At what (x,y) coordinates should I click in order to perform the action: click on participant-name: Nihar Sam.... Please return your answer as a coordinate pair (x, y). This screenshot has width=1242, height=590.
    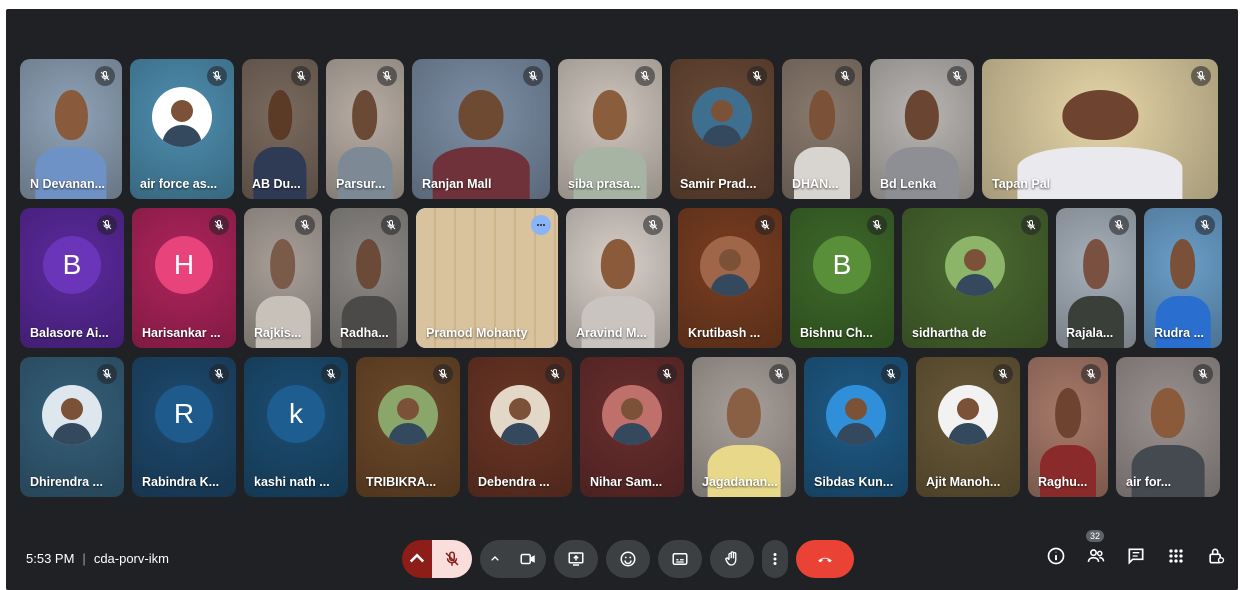
    Looking at the image, I should click on (626, 482).